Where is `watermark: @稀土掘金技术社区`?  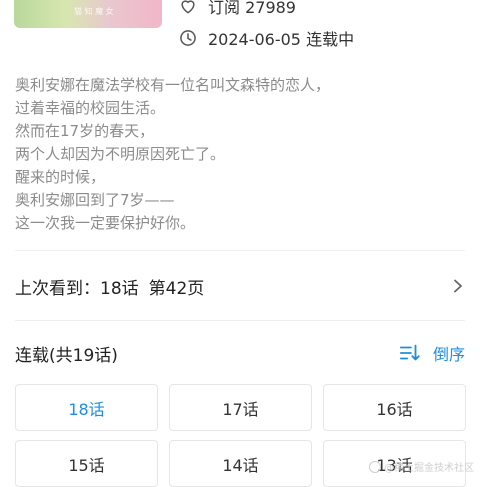
watermark: @稀土掘金技术社区 is located at coordinates (421, 466).